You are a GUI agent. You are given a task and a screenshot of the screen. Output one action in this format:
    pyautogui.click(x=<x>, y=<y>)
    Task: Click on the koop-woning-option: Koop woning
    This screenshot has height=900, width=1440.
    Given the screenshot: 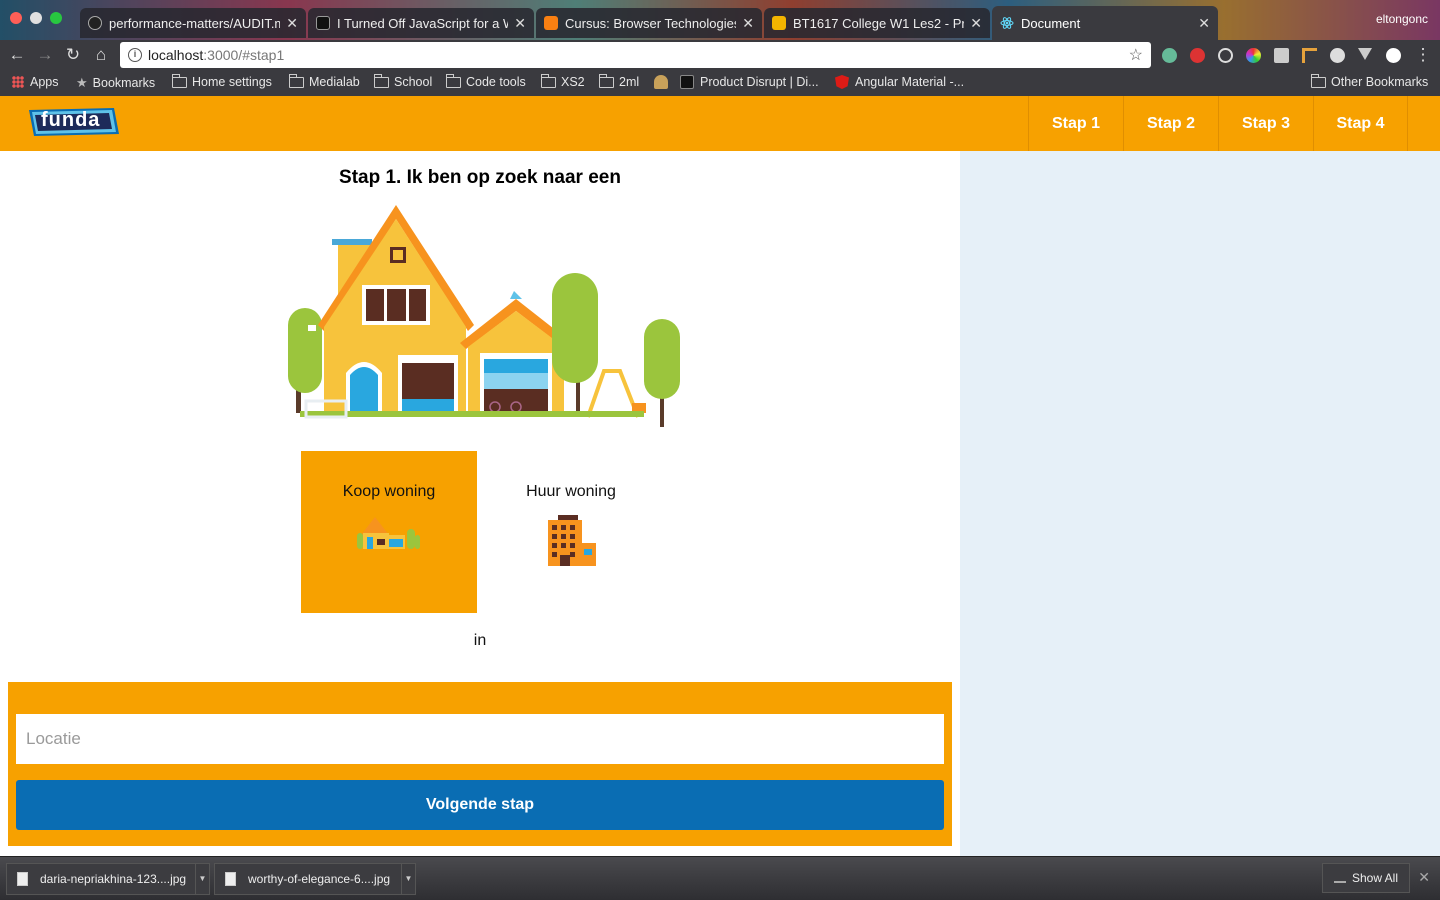 What is the action you would take?
    pyautogui.click(x=389, y=532)
    